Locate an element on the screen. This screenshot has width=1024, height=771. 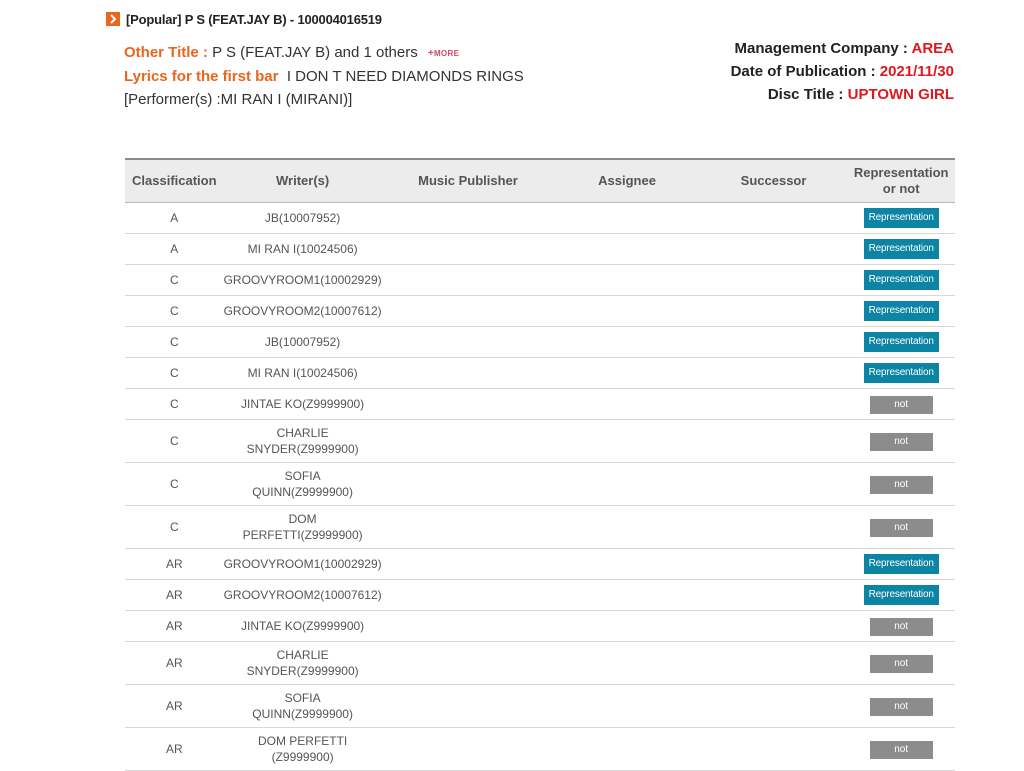
table-row: AR JINTAE KO(Z9999900) not is located at coordinates (540, 626).